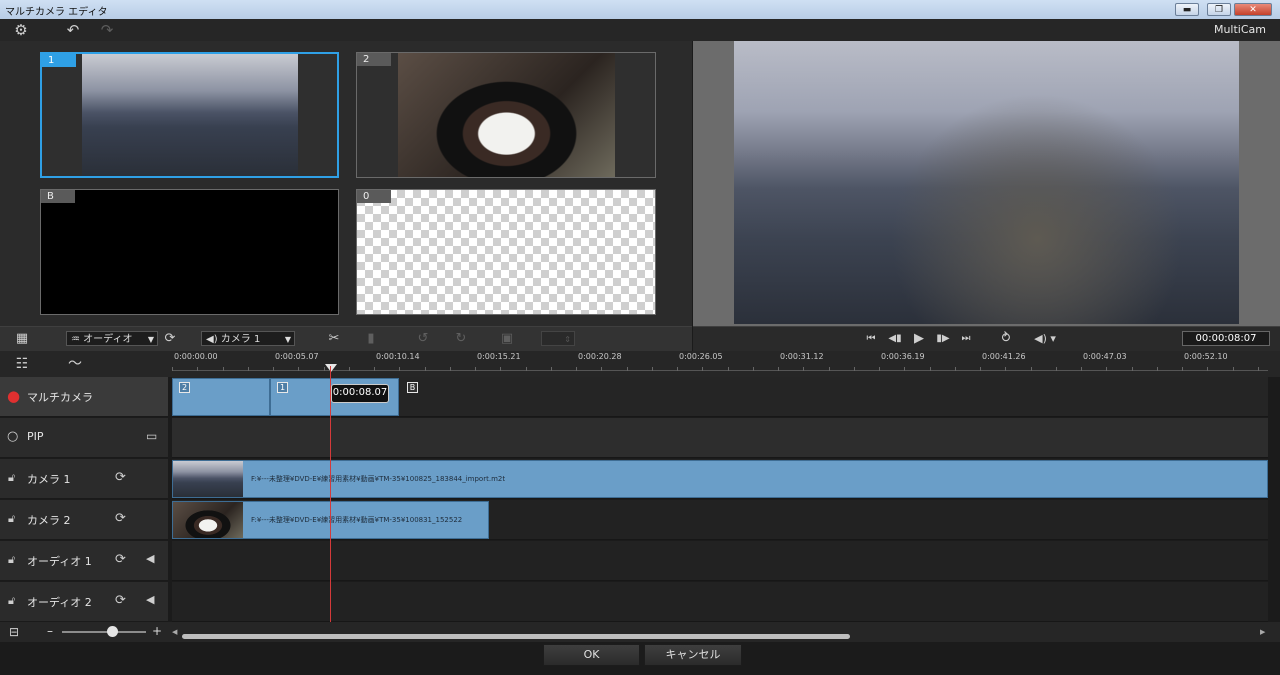 The height and width of the screenshot is (675, 1280). Describe the element at coordinates (75, 364) in the screenshot. I see `audio-waveform-icon: 〜` at that location.